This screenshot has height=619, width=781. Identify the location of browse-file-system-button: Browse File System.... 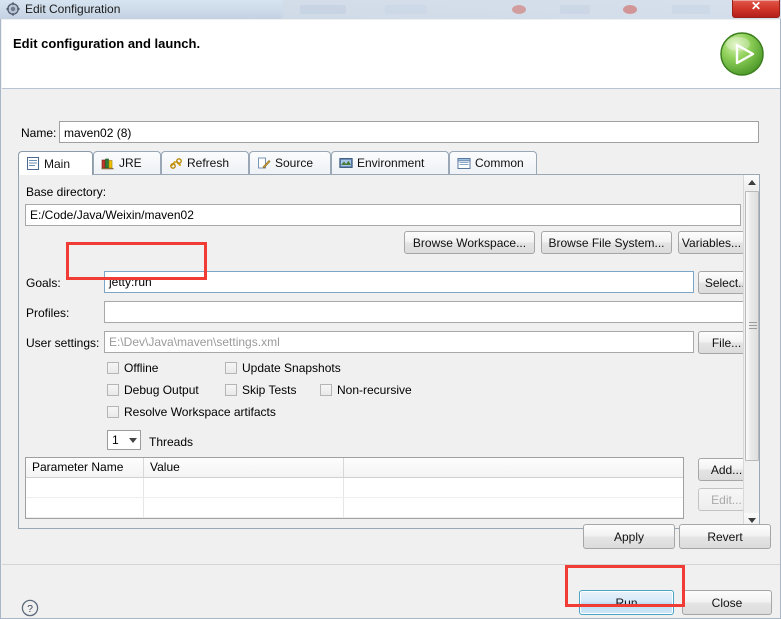
(606, 242).